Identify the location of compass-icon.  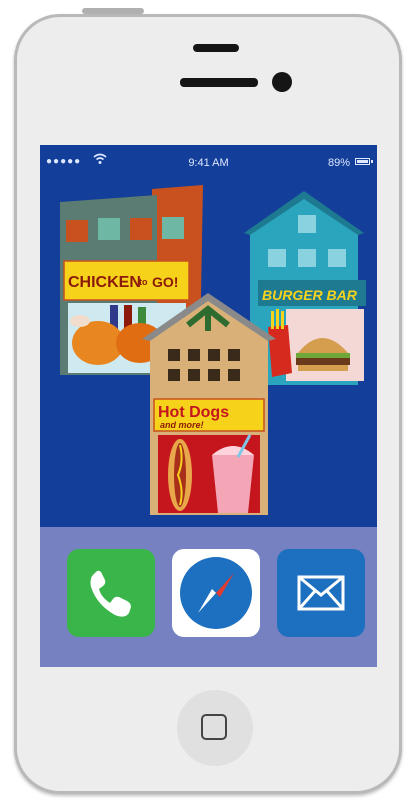
(216, 593).